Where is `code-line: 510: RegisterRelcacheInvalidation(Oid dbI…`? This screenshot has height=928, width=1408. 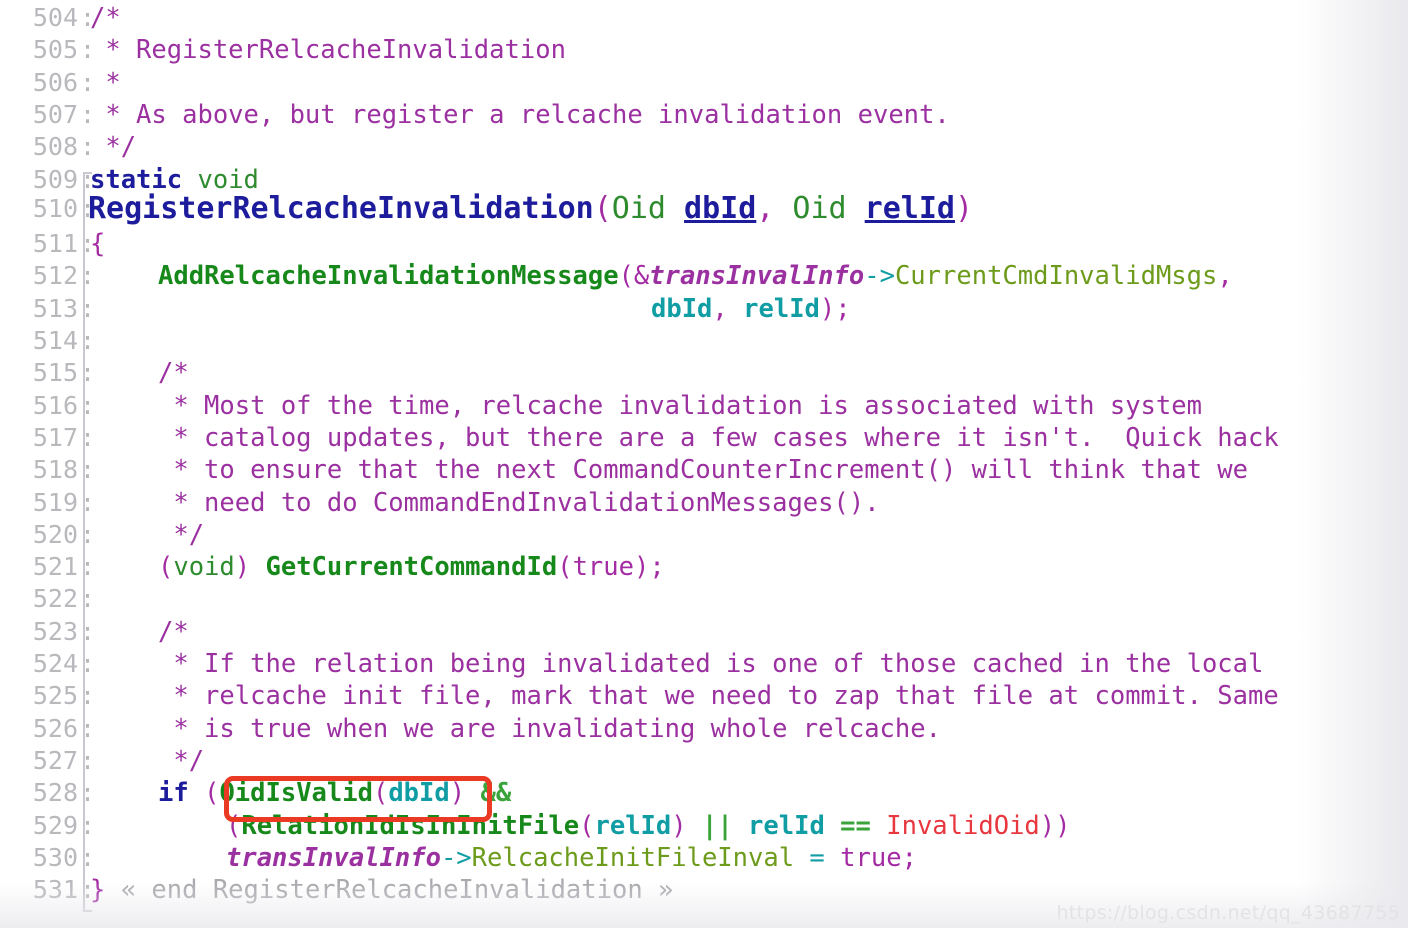 code-line: 510: RegisterRelcacheInvalidation(Oid dbI… is located at coordinates (704, 208).